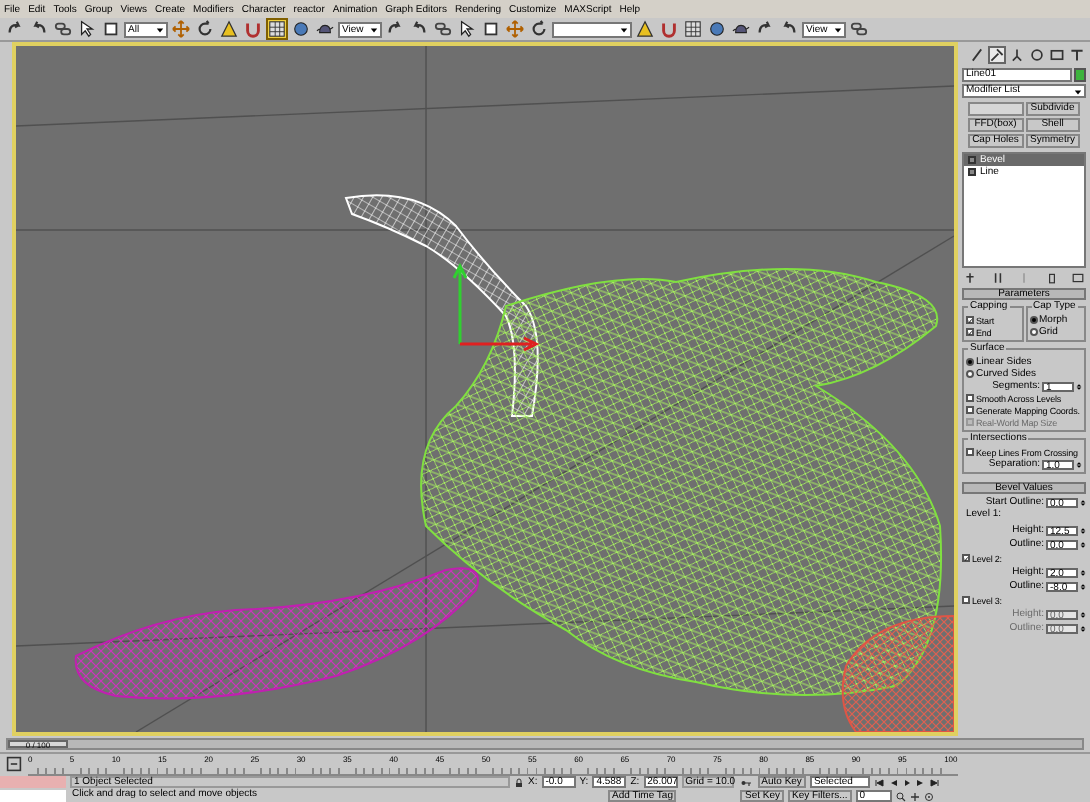  What do you see at coordinates (928, 796) in the screenshot?
I see `orbit-icon` at bounding box center [928, 796].